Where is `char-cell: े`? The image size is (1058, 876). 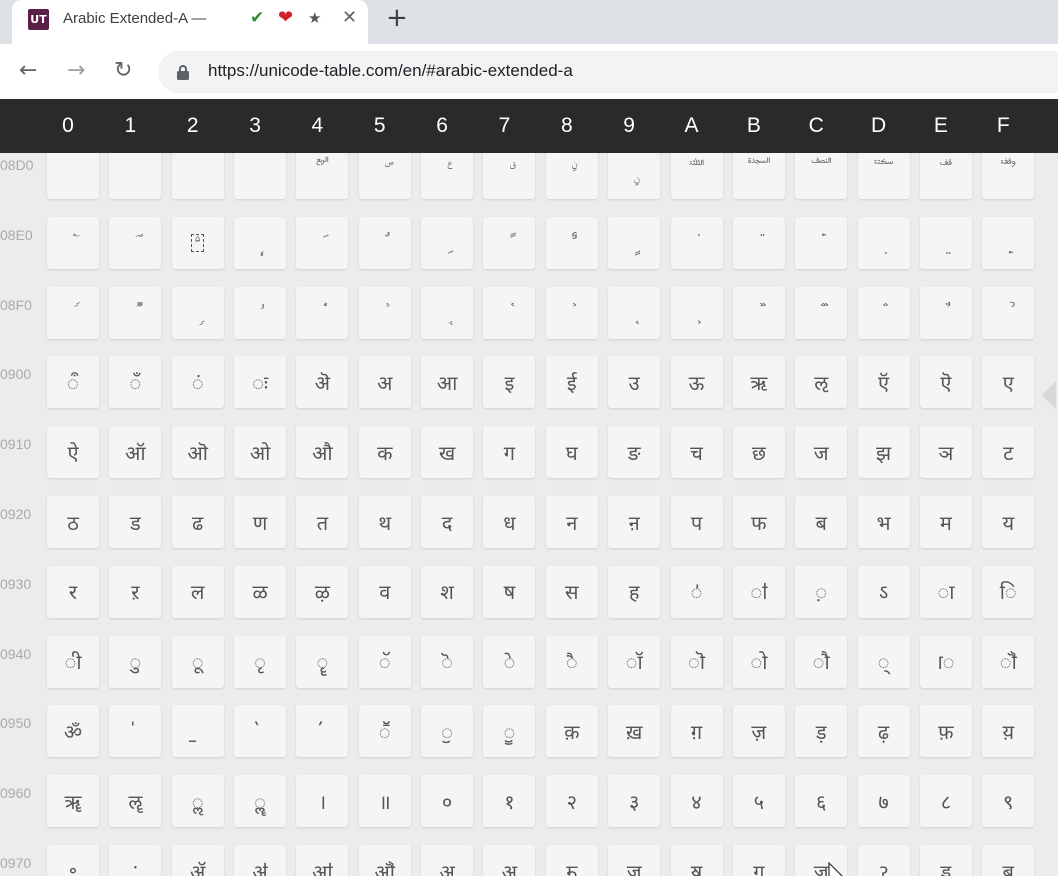 char-cell: े is located at coordinates (509, 661).